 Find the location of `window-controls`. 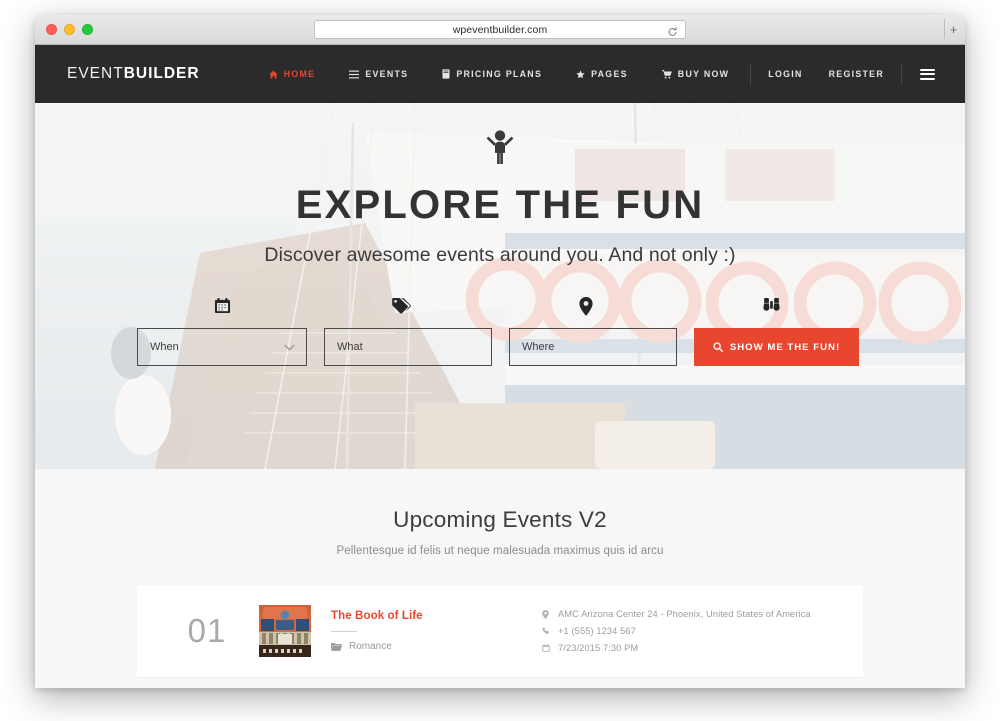

window-controls is located at coordinates (69, 29).